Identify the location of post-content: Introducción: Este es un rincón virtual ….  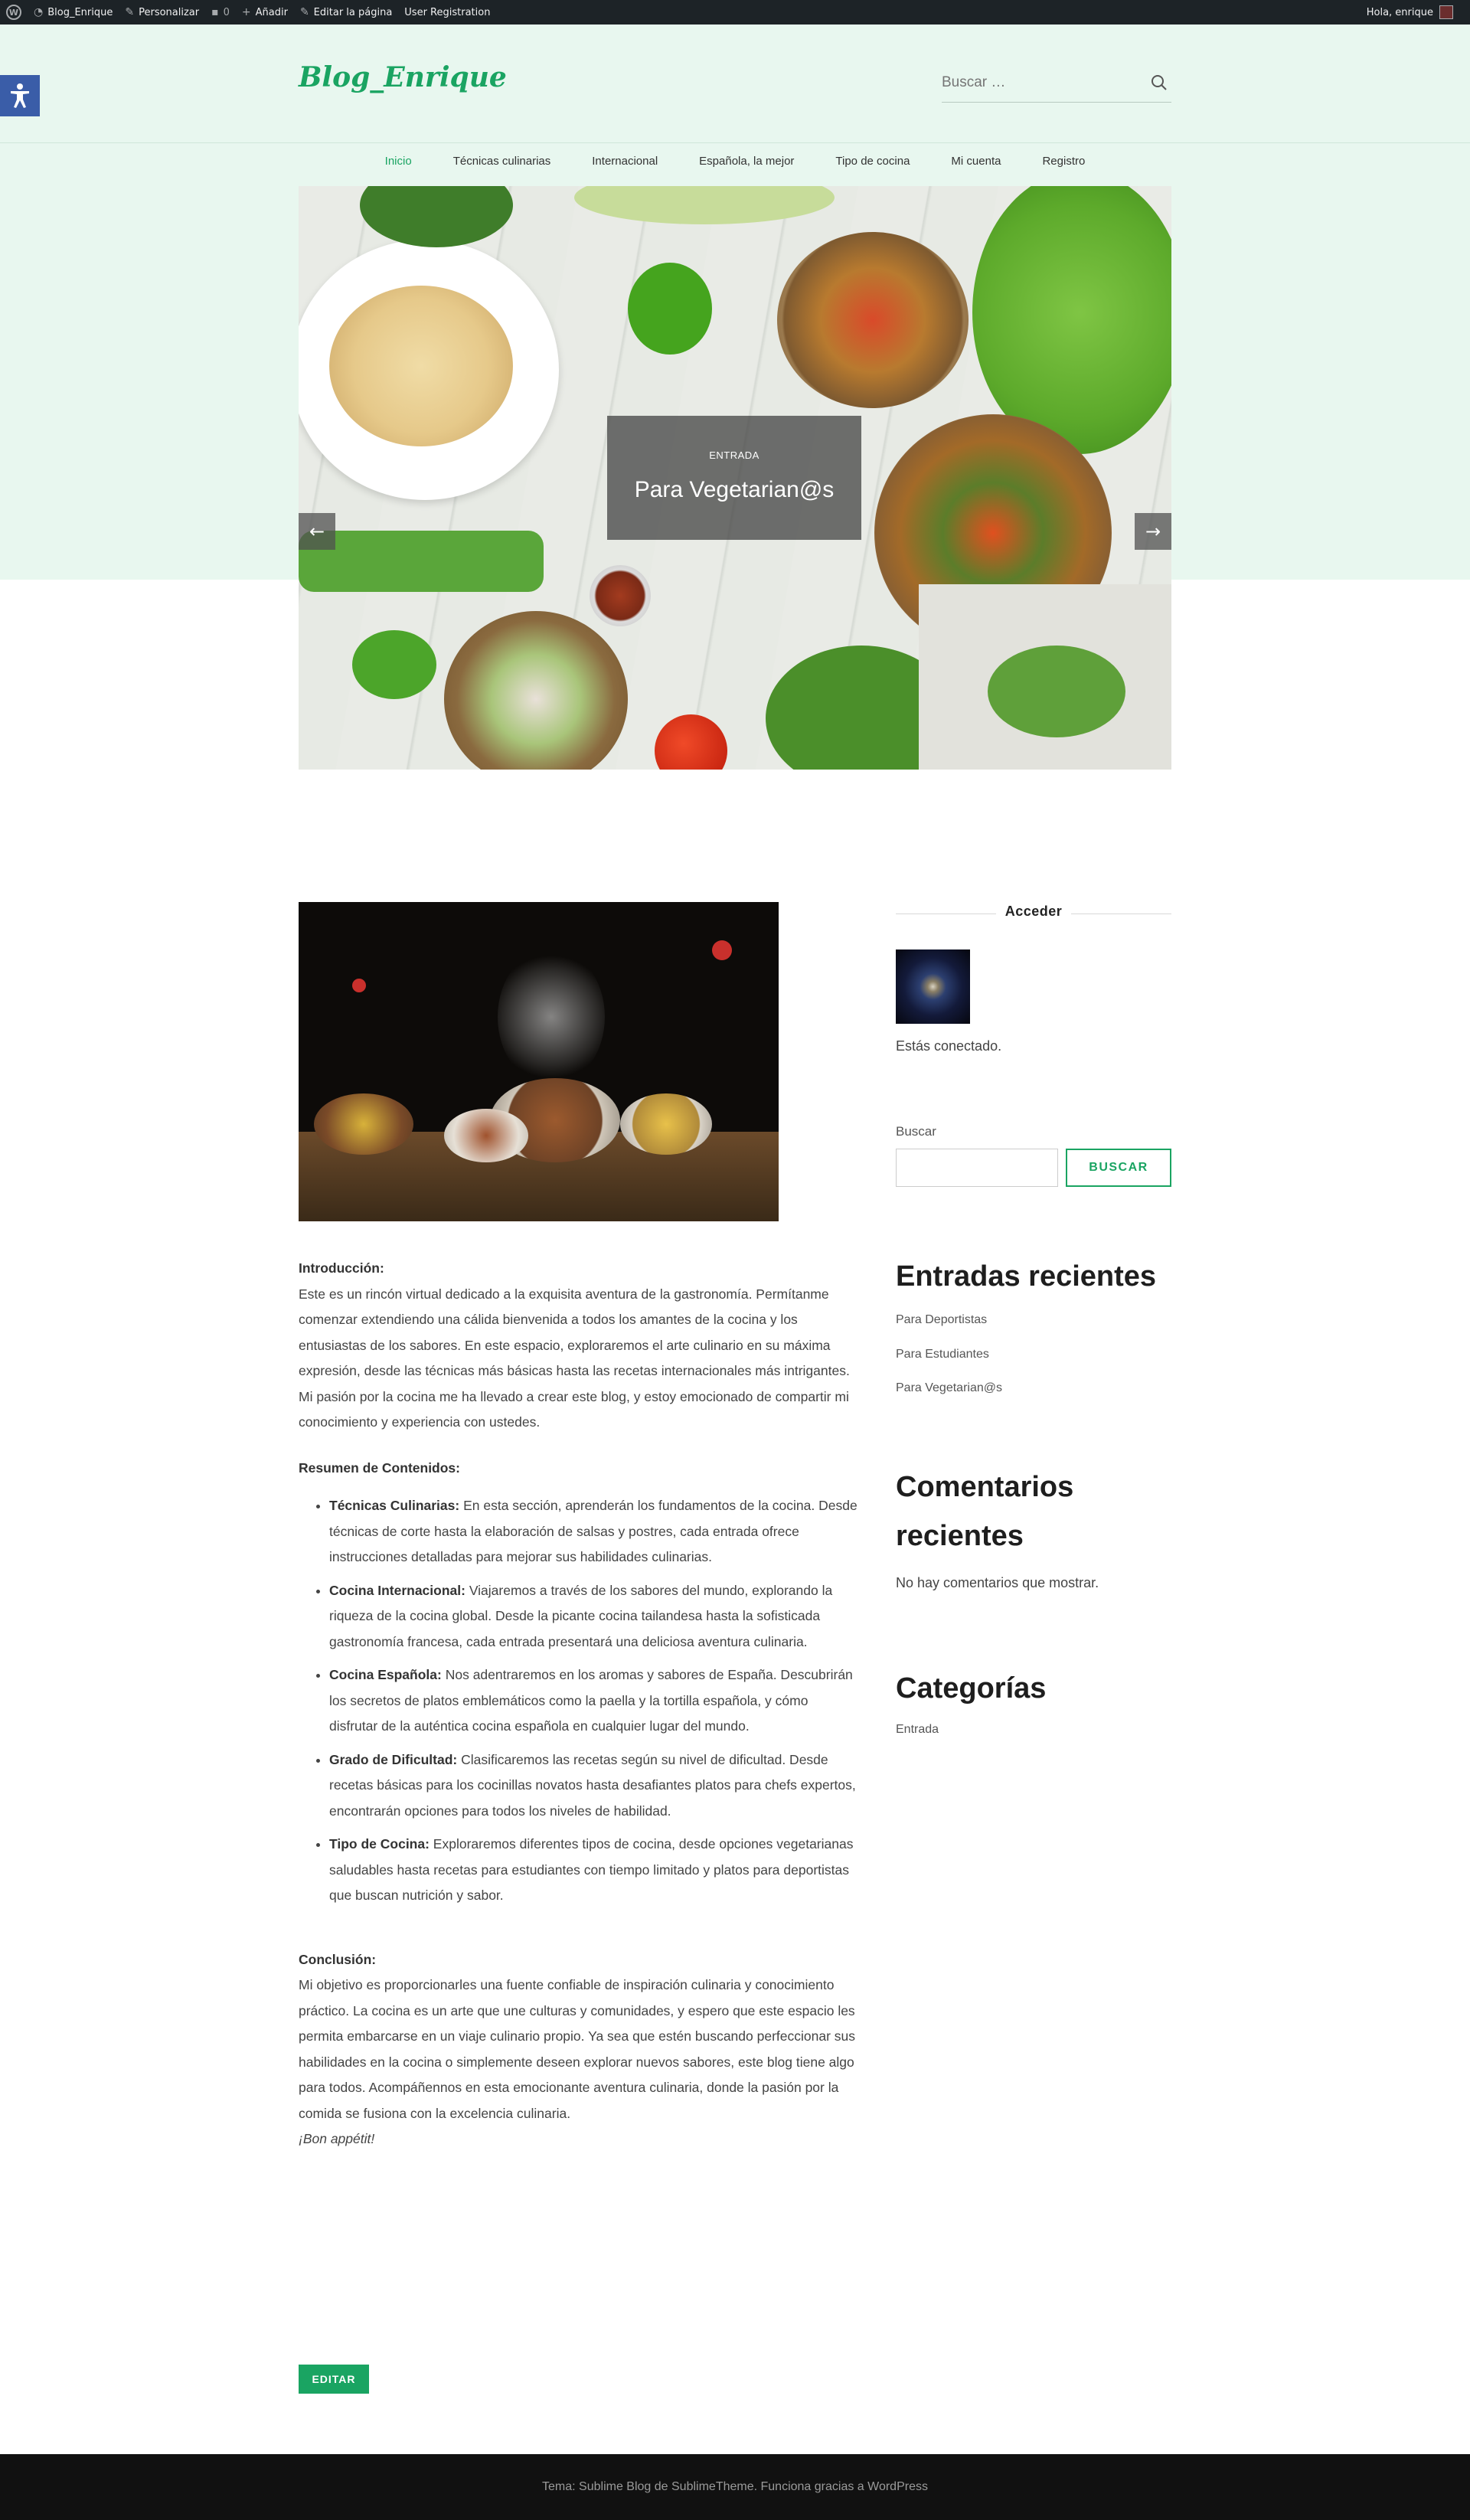
(578, 1704).